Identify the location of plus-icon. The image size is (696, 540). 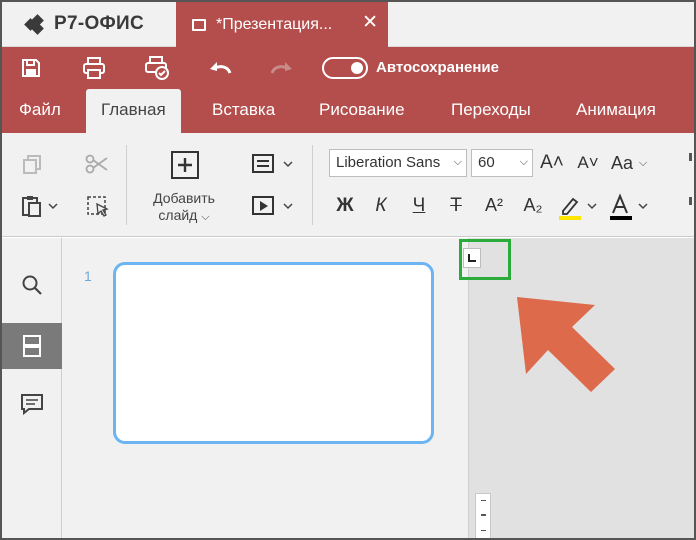
(185, 165).